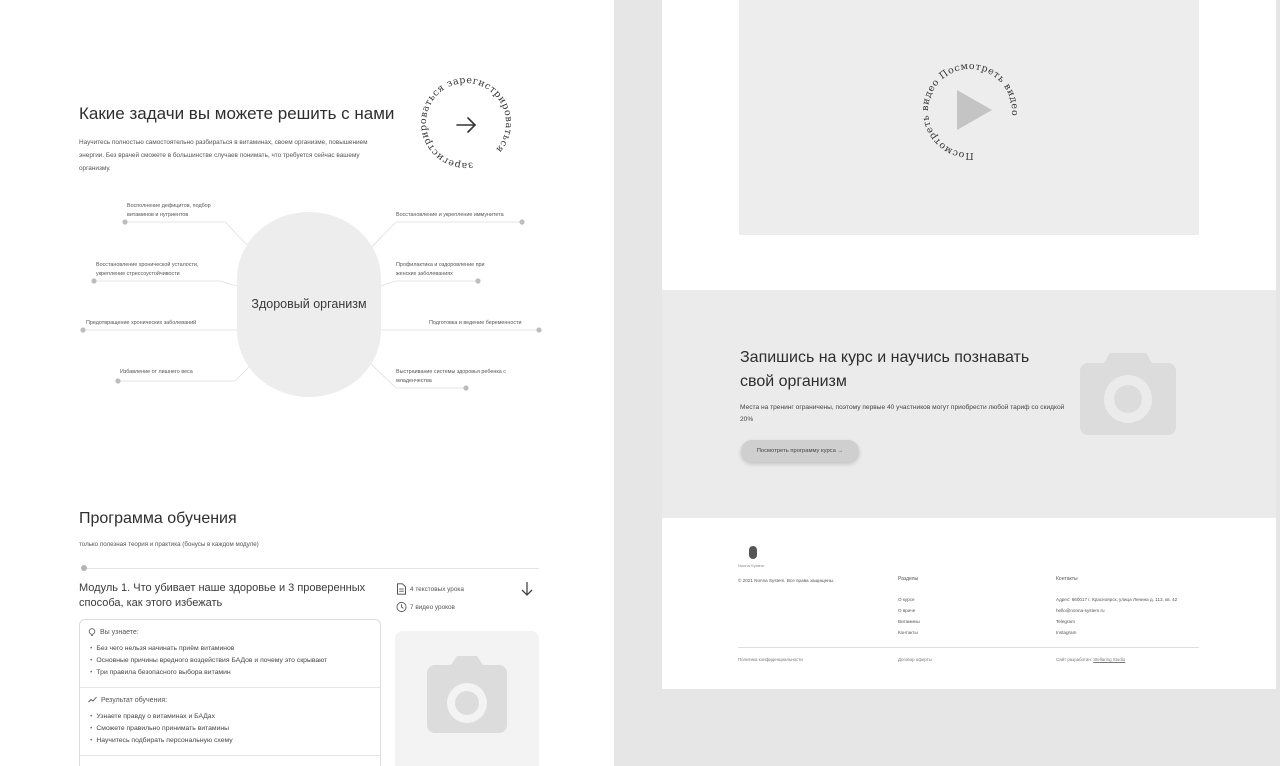 This screenshot has width=1280, height=766. I want to click on result-item: Научитесь подбирать персональную схему, so click(161, 741).